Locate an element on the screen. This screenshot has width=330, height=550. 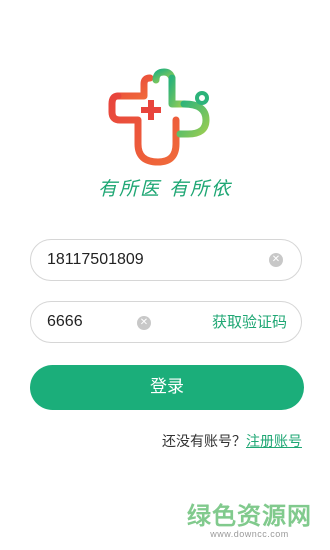
login-button: 登录 is located at coordinates (167, 387).